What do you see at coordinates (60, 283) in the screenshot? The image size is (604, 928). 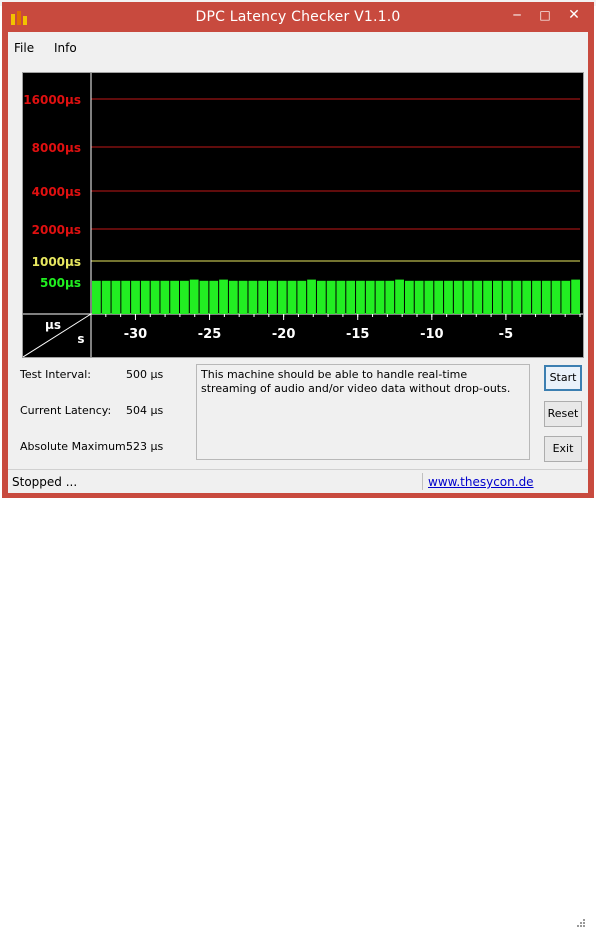 I see `y-axis-label: 500µs` at bounding box center [60, 283].